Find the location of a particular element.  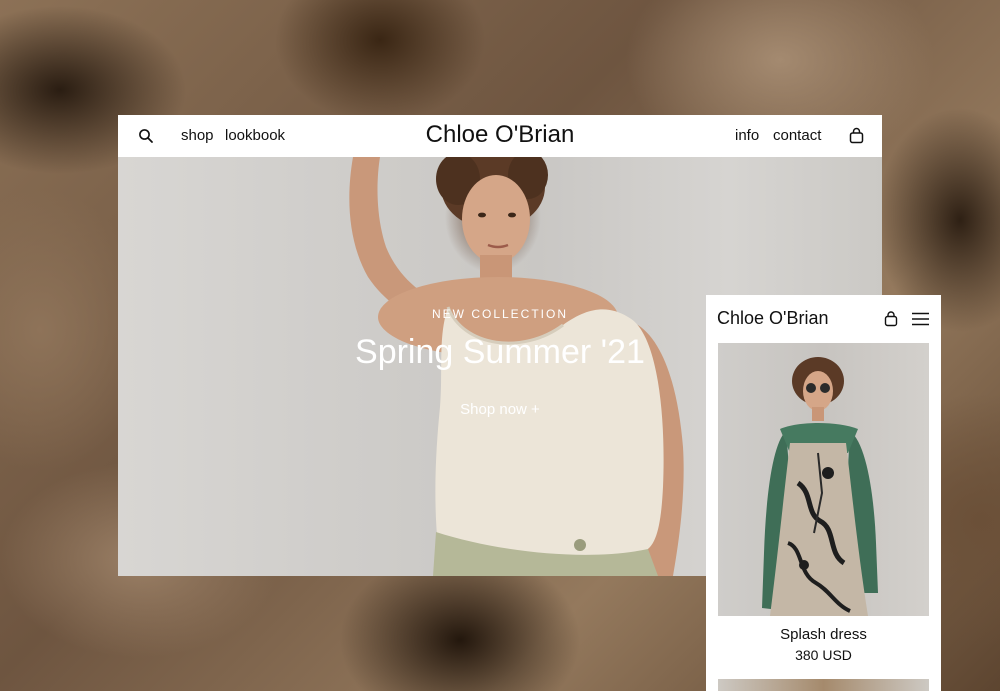

product-name: Splash dress is located at coordinates (823, 634).